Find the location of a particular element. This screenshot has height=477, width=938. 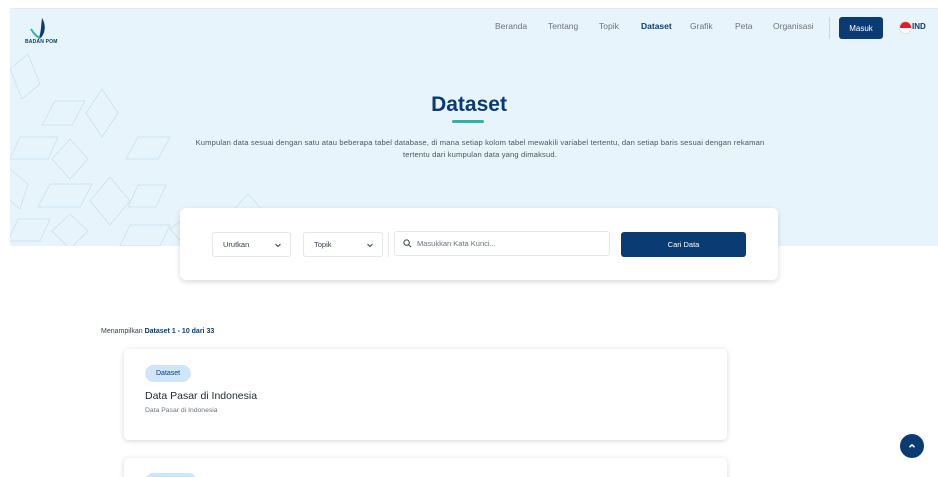

language-label: IND is located at coordinates (919, 26).